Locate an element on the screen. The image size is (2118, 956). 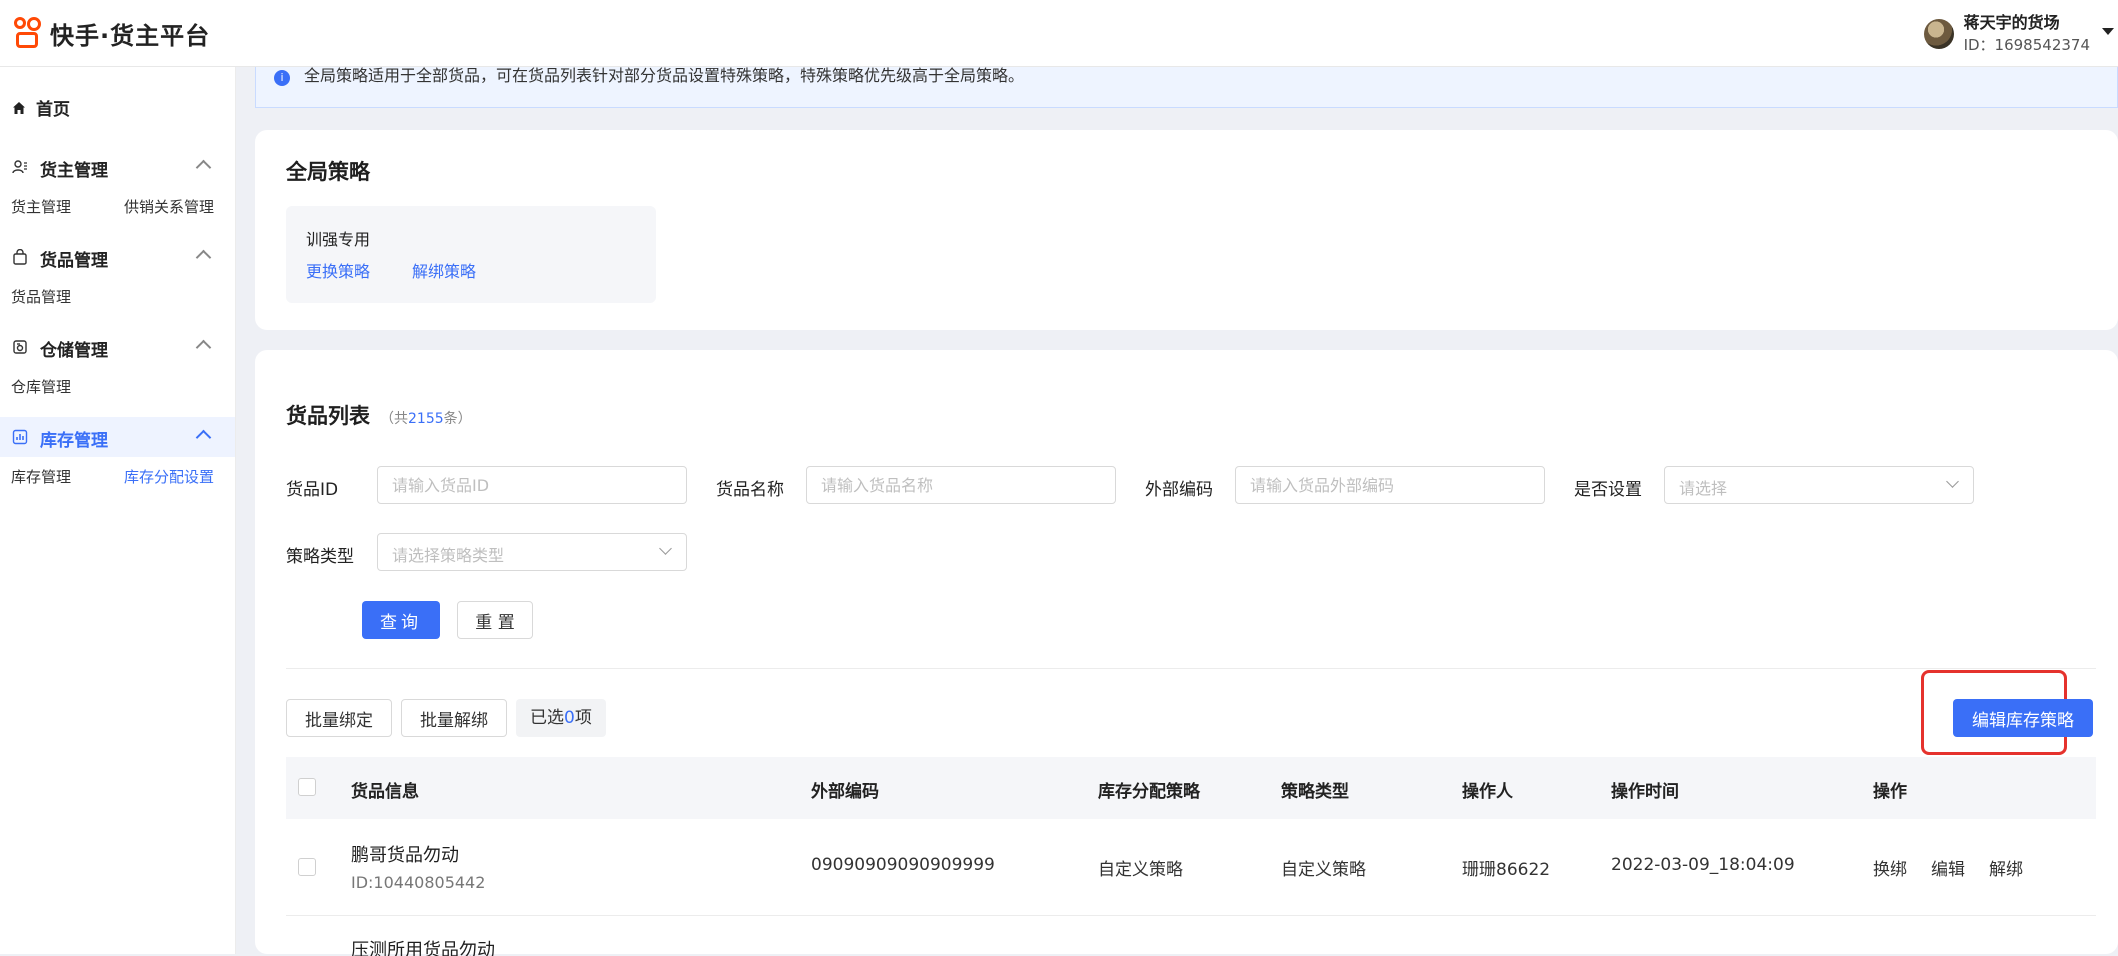
product-count: （共2155条） is located at coordinates (426, 419).